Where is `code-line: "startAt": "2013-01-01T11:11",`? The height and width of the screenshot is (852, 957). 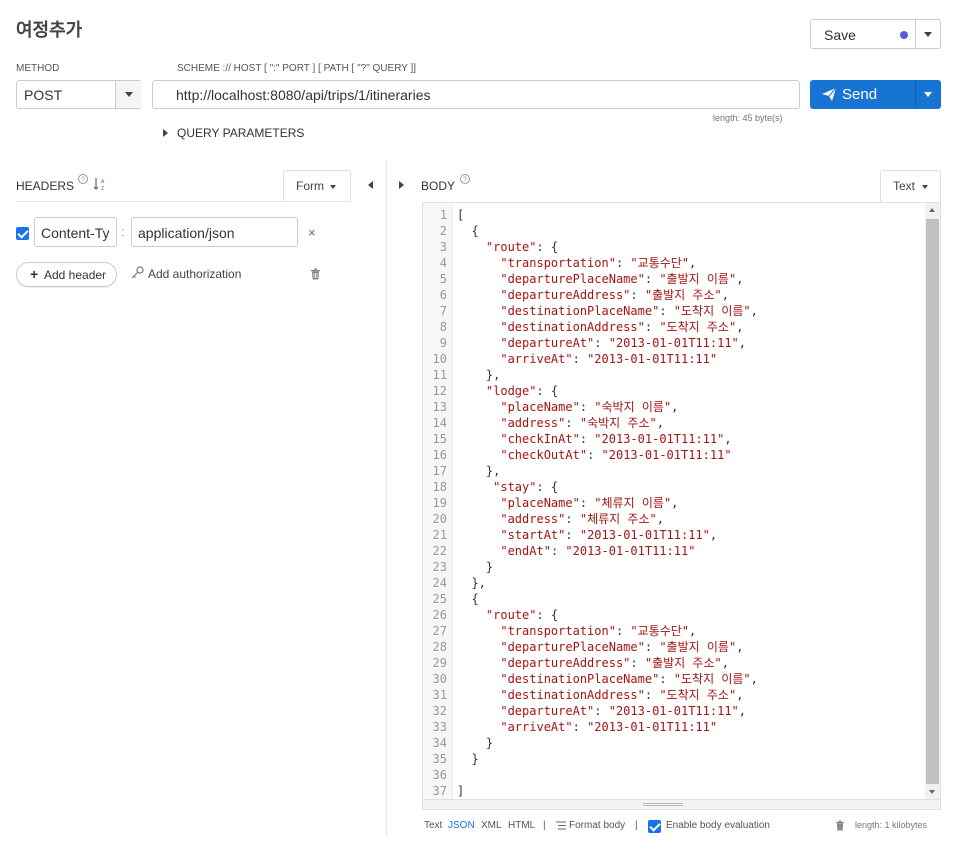 code-line: "startAt": "2013-01-01T11:11", is located at coordinates (609, 535).